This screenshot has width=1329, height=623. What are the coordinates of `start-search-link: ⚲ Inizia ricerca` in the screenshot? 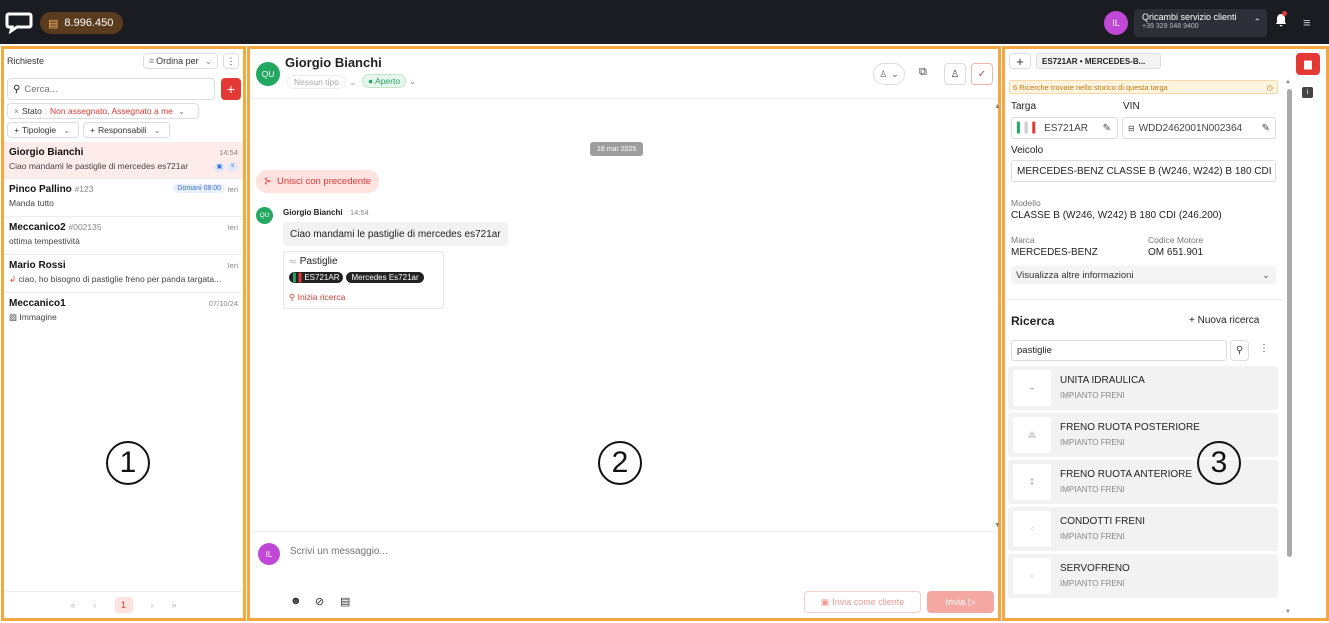 It's located at (317, 297).